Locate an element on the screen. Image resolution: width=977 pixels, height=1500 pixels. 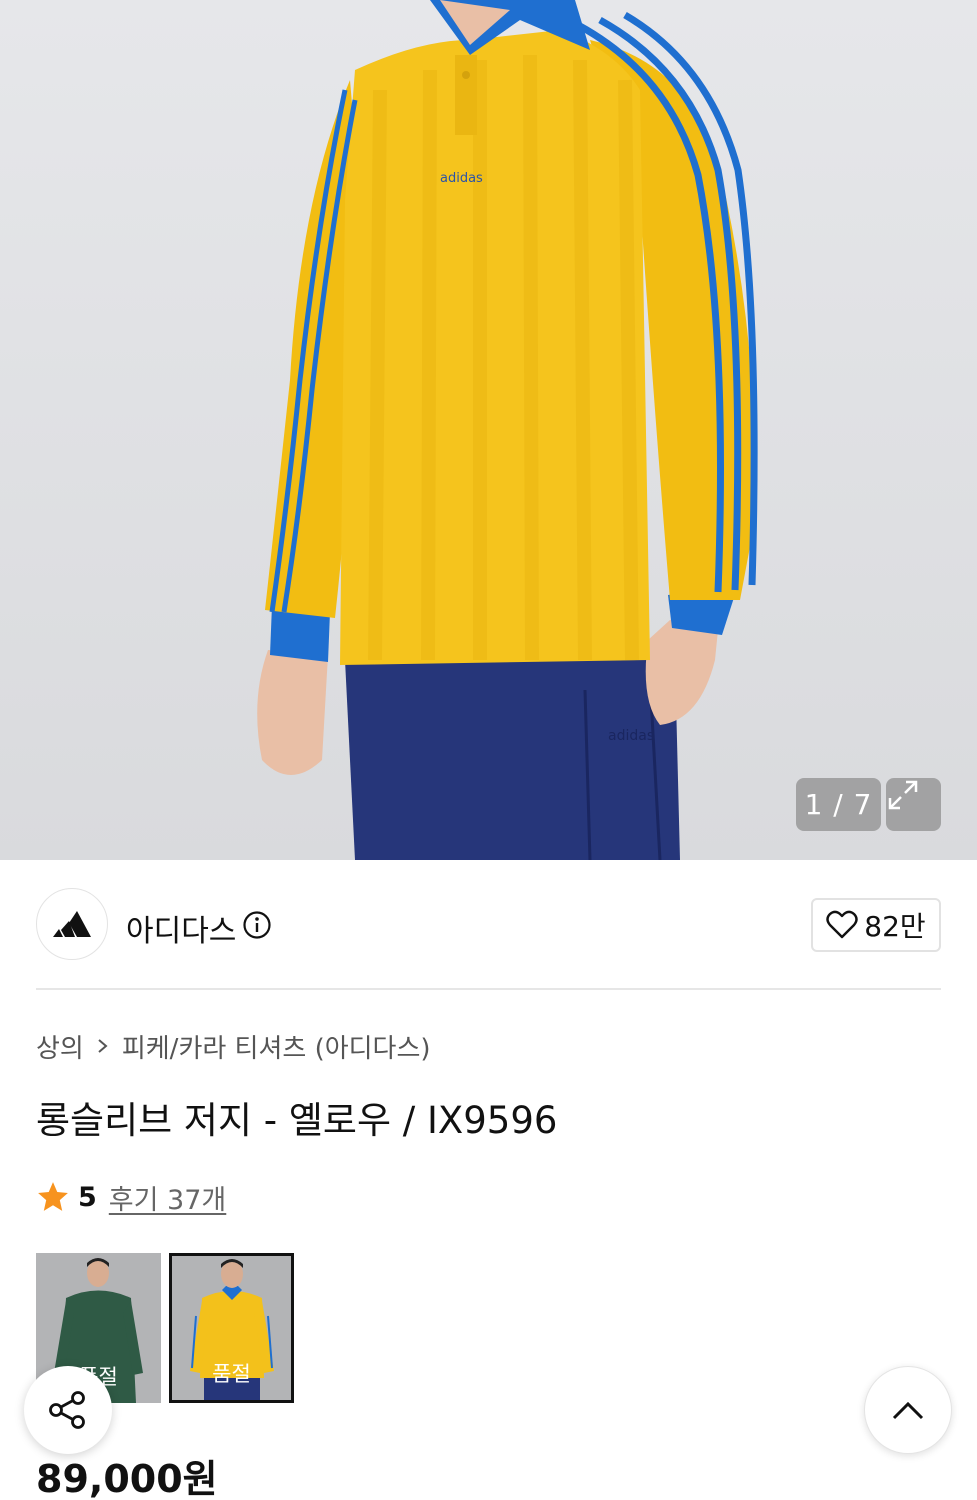
star-icon is located at coordinates (53, 1196).